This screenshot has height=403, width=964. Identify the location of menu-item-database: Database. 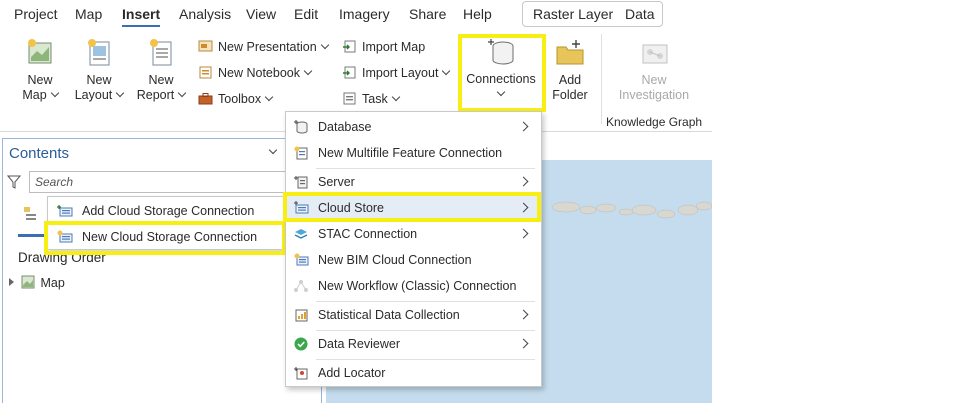
(413, 127).